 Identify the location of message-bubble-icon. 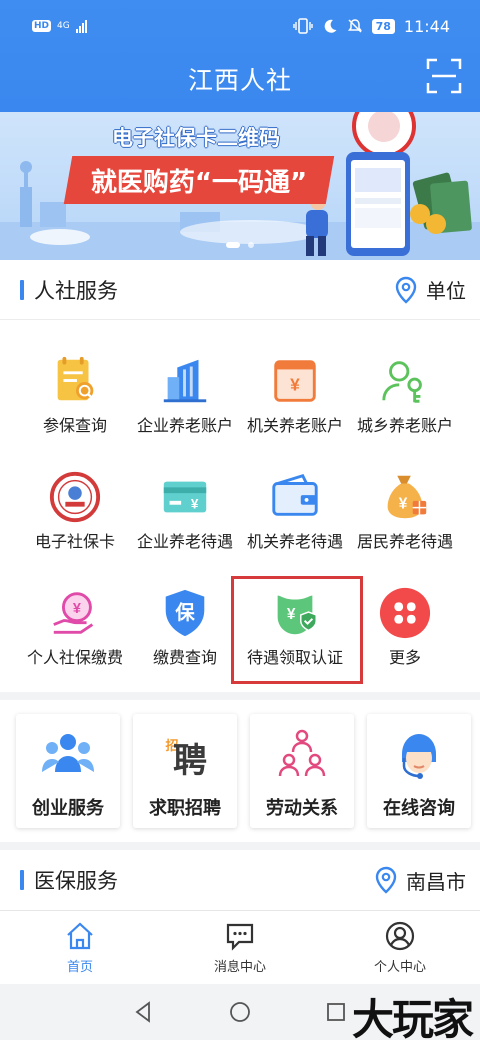
(240, 937).